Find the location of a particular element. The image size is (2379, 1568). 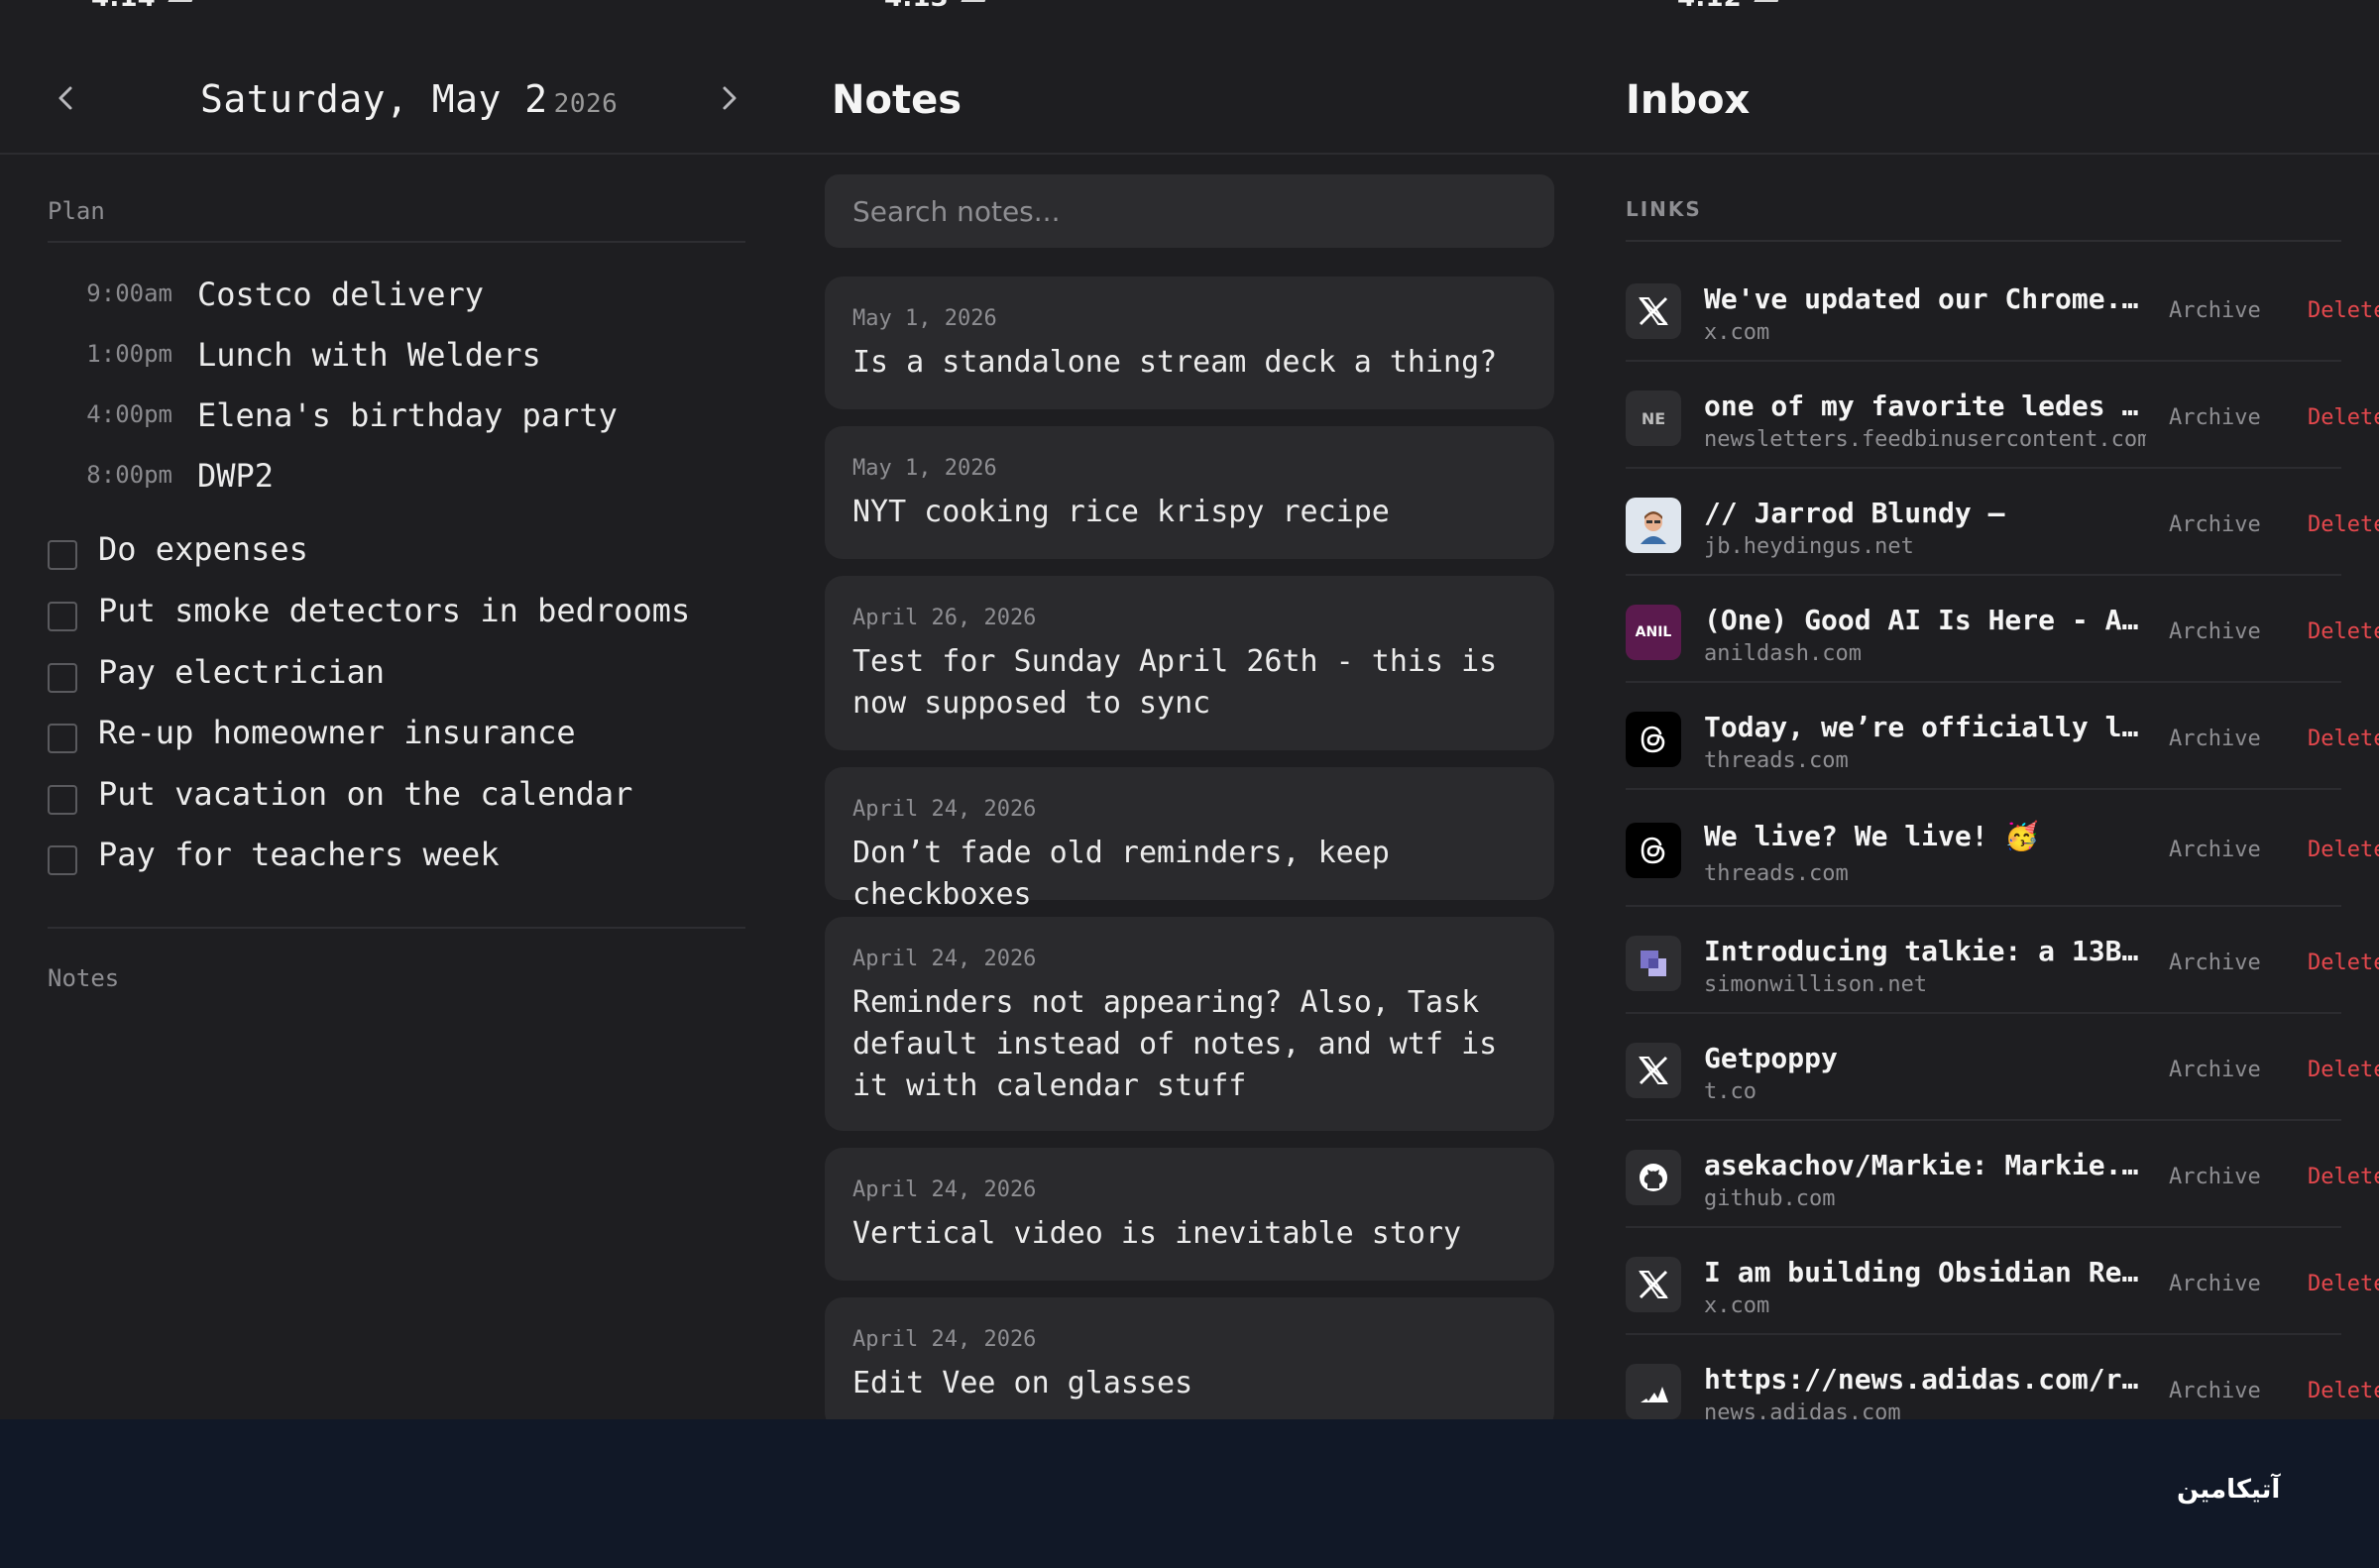

daily-header: Saturday, May 2 2026 is located at coordinates (396, 77).